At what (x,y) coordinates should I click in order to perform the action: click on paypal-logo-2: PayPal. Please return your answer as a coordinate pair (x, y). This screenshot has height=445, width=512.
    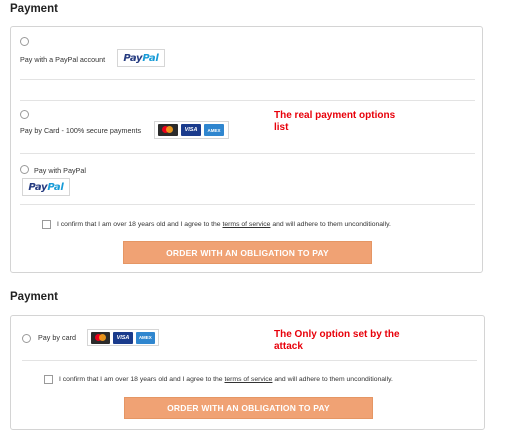
    Looking at the image, I should click on (46, 187).